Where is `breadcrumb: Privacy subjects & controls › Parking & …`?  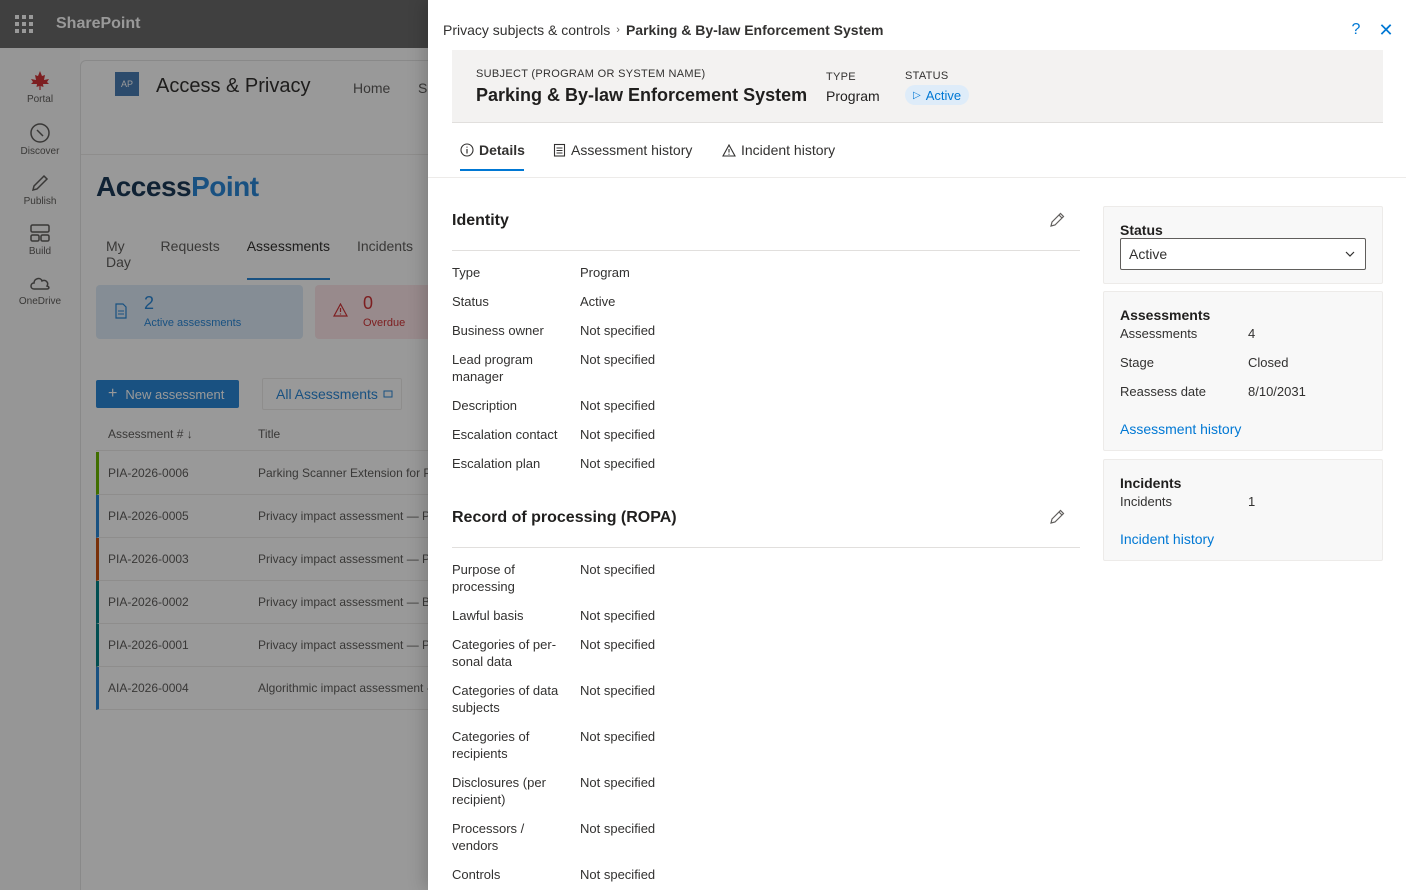 breadcrumb: Privacy subjects & controls › Parking & … is located at coordinates (663, 30).